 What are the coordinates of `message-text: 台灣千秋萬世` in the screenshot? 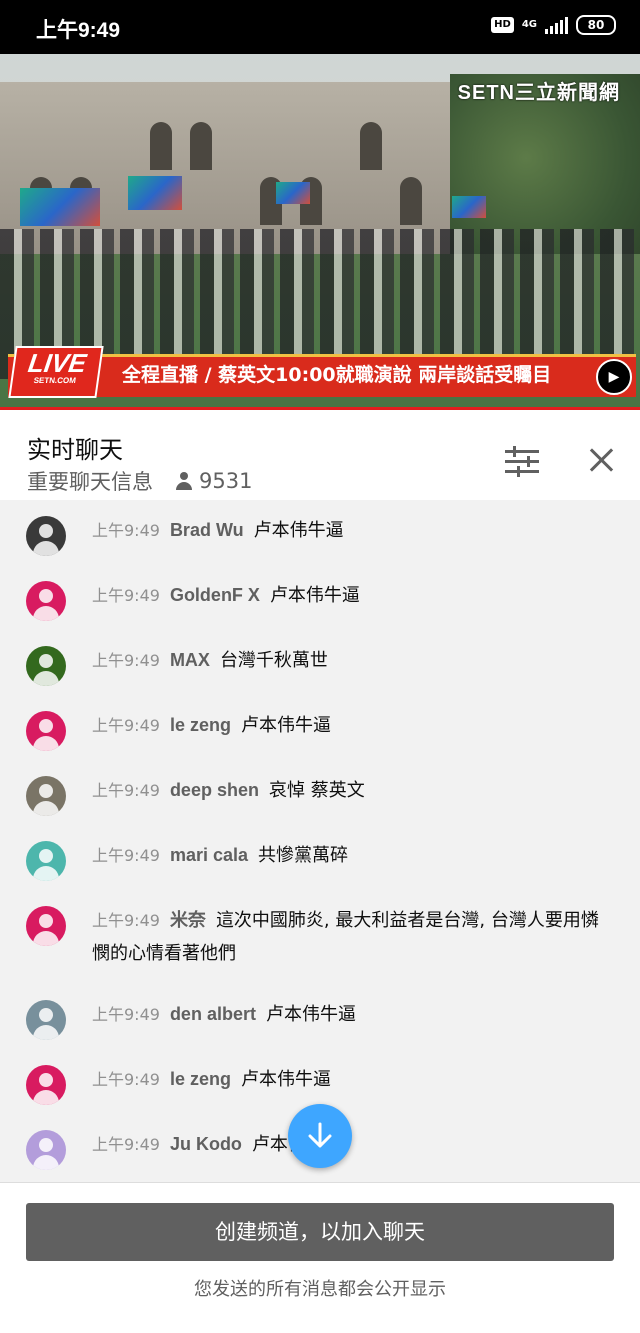 It's located at (273, 660).